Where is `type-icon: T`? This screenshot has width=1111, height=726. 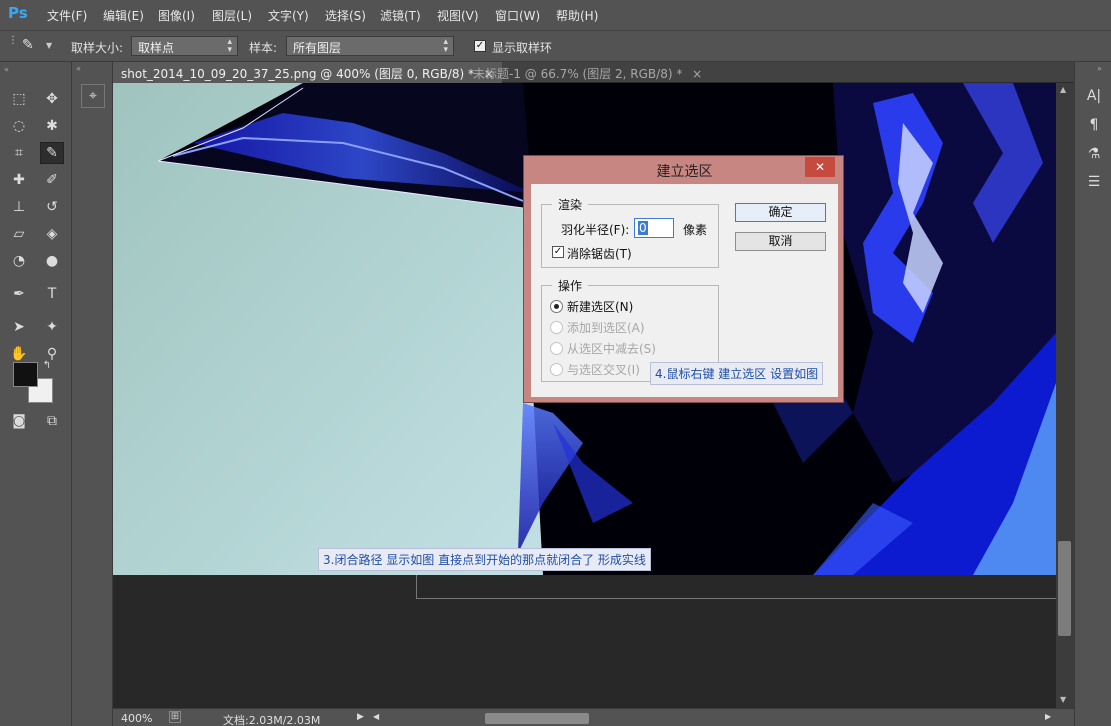 type-icon: T is located at coordinates (52, 294).